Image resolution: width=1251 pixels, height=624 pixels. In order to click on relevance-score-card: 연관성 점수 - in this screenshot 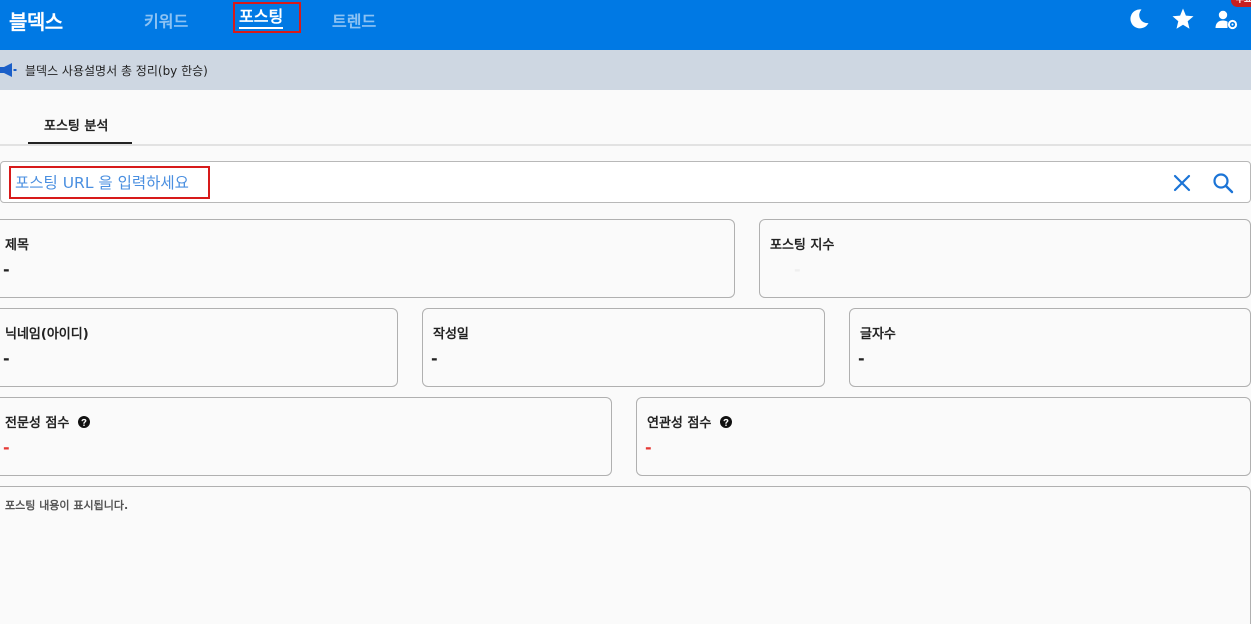, I will do `click(943, 436)`.